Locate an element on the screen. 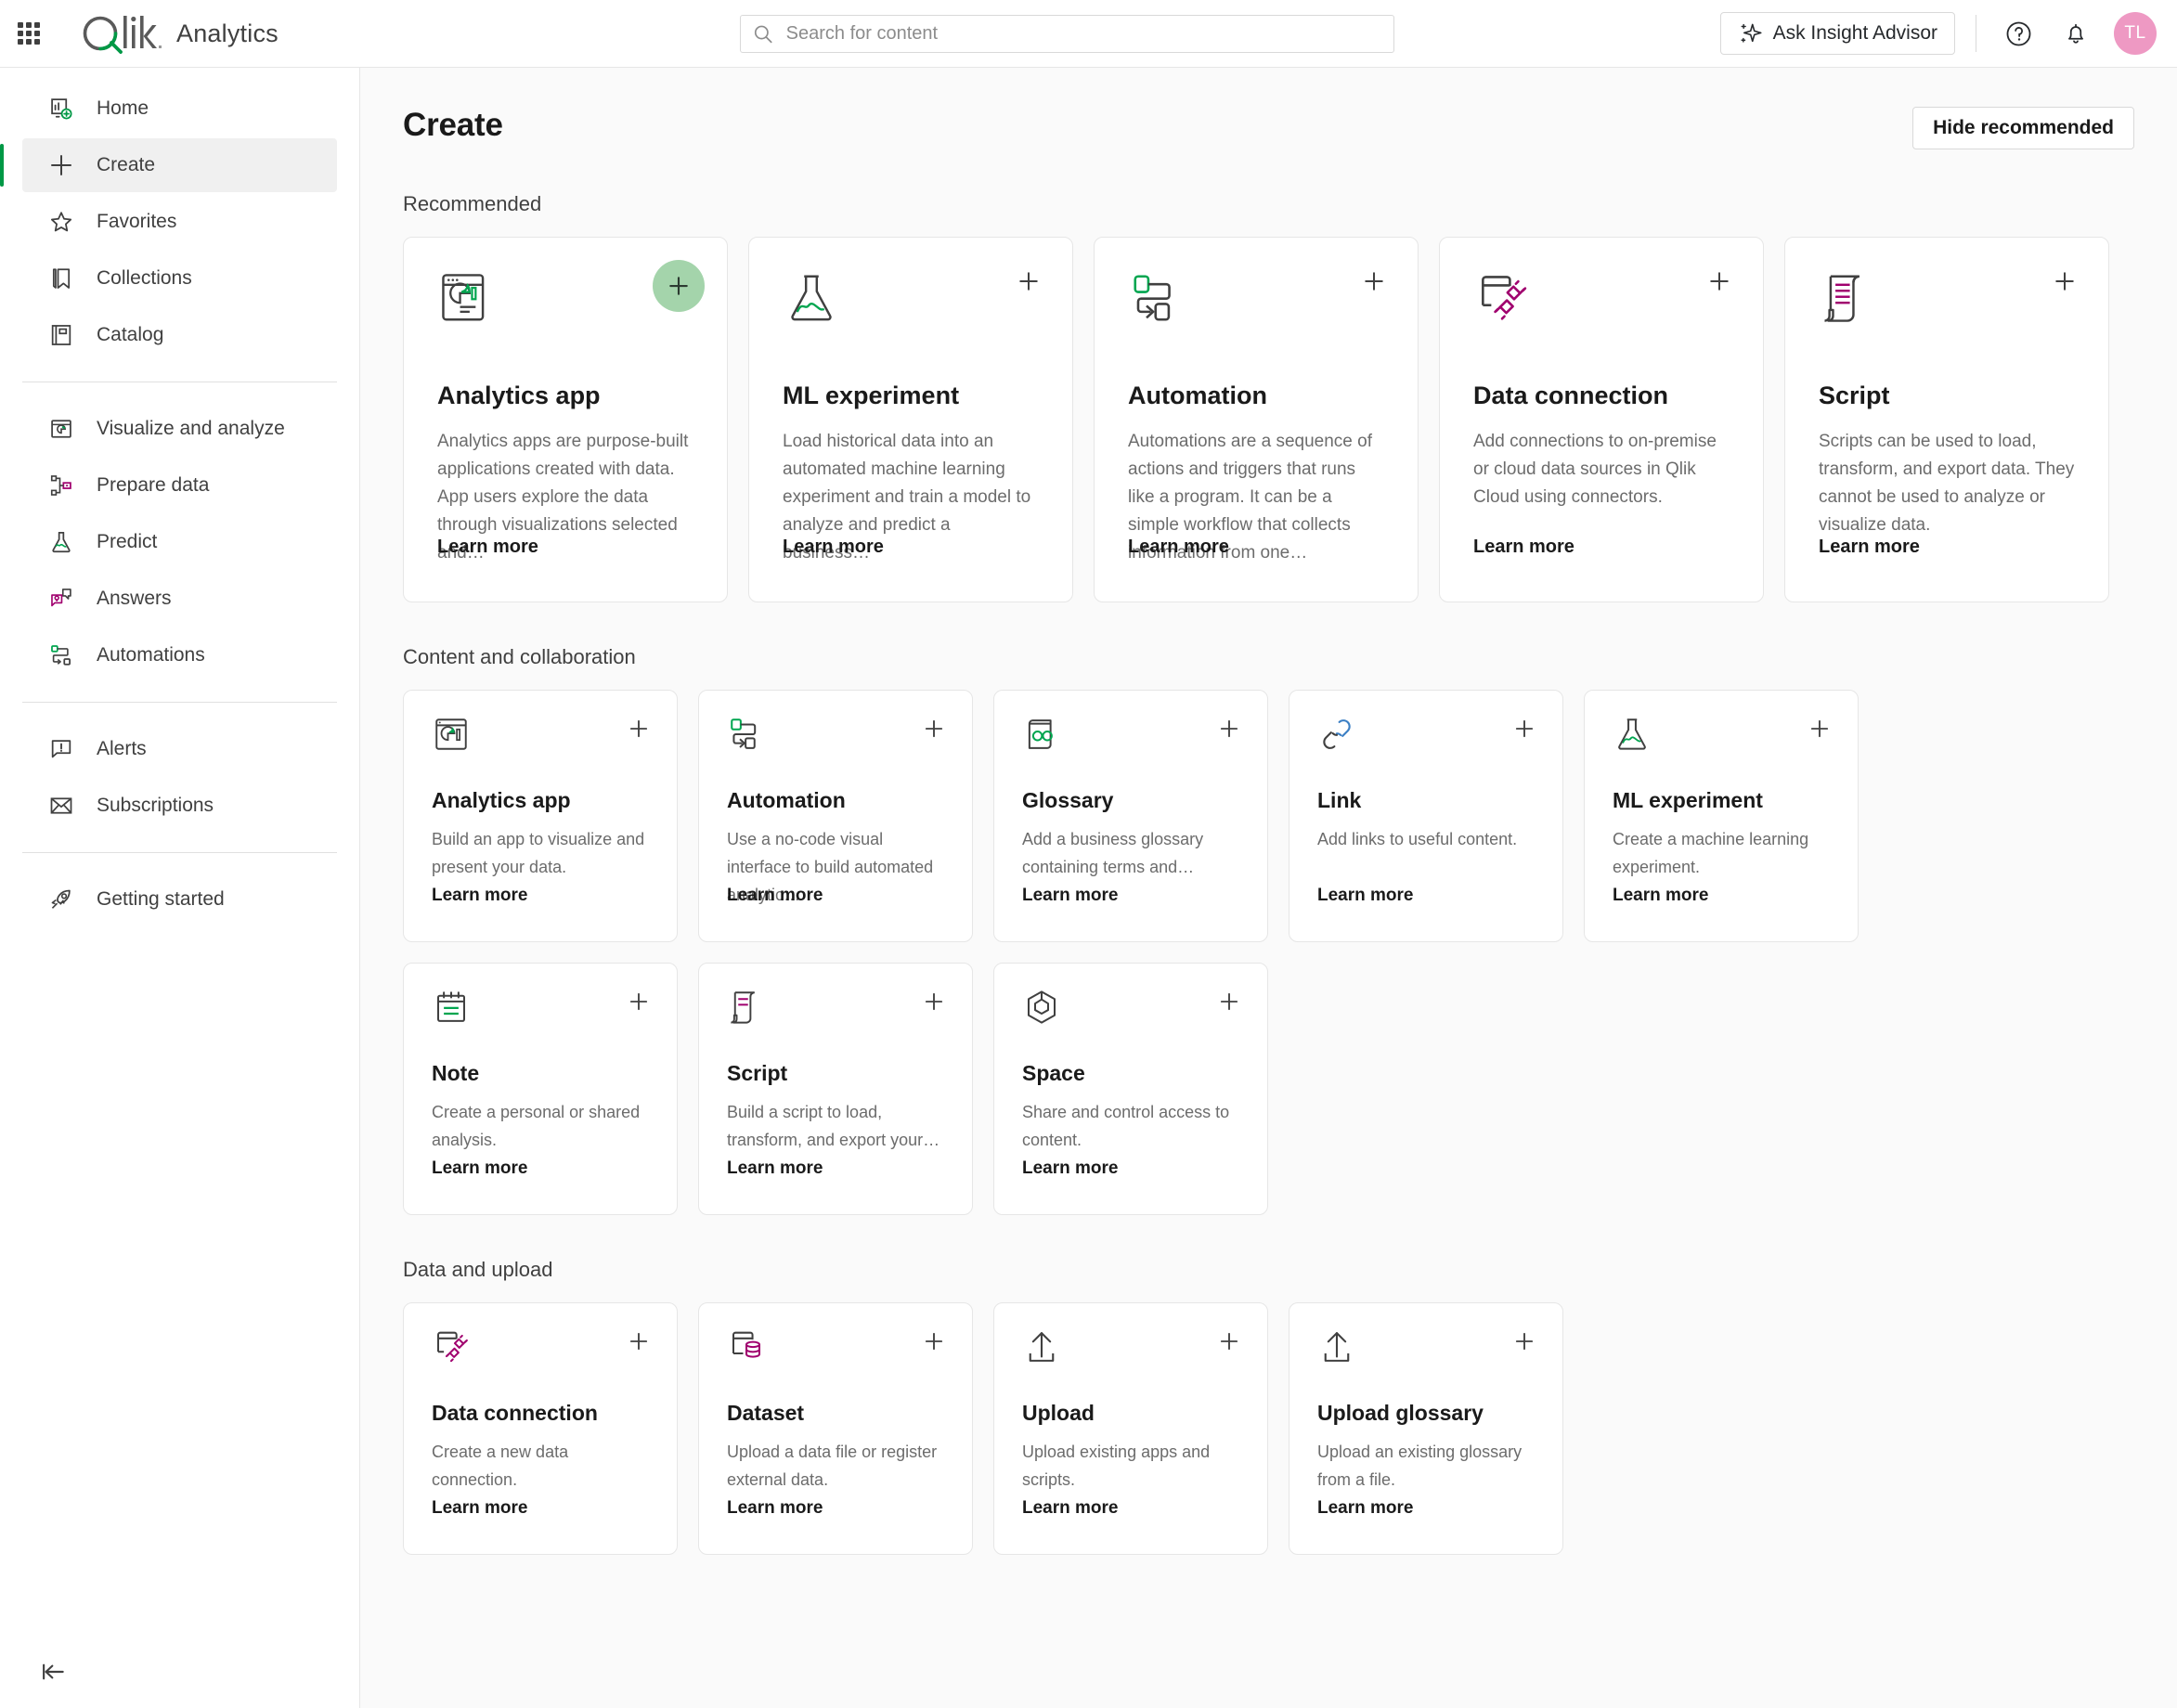  sidebar-item-answers: Answers is located at coordinates (179, 599).